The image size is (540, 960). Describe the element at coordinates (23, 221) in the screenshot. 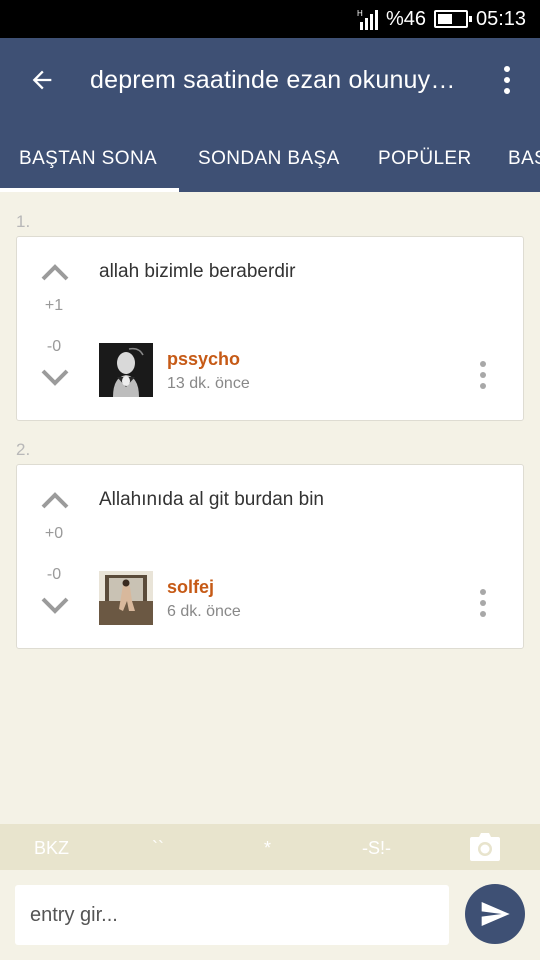

I see `entry-number: 1.` at that location.